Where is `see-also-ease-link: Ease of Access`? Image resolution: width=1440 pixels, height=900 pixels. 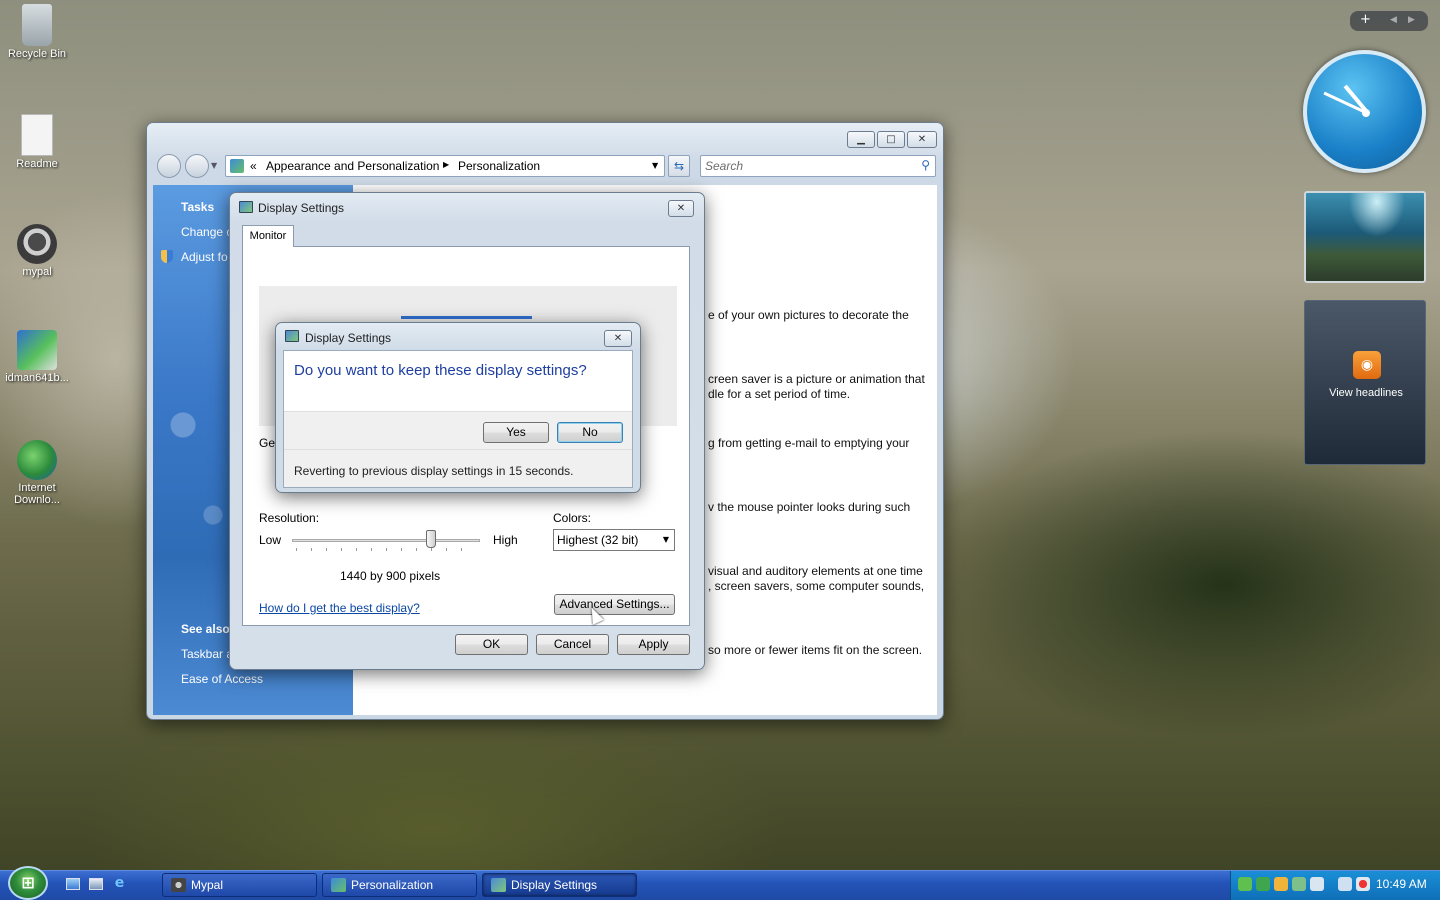 see-also-ease-link: Ease of Access is located at coordinates (222, 679).